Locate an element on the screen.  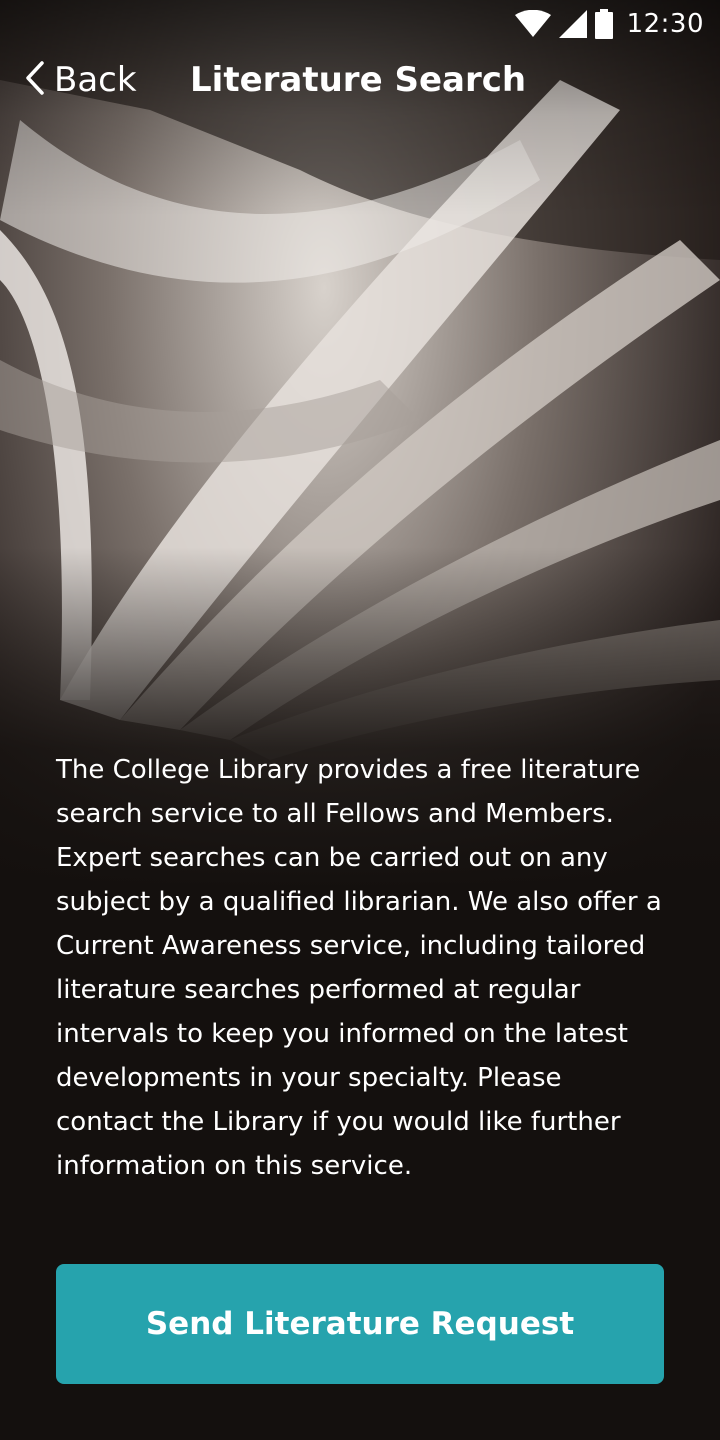
status-icons: 12:30 is located at coordinates (609, 24).